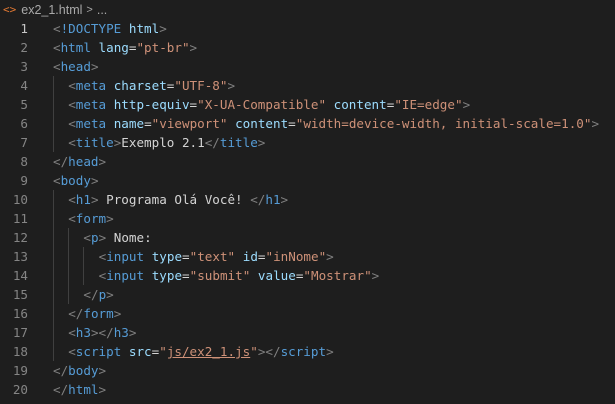  What do you see at coordinates (307, 28) in the screenshot?
I see `code-line: 1 <!DOCTYPE html>` at bounding box center [307, 28].